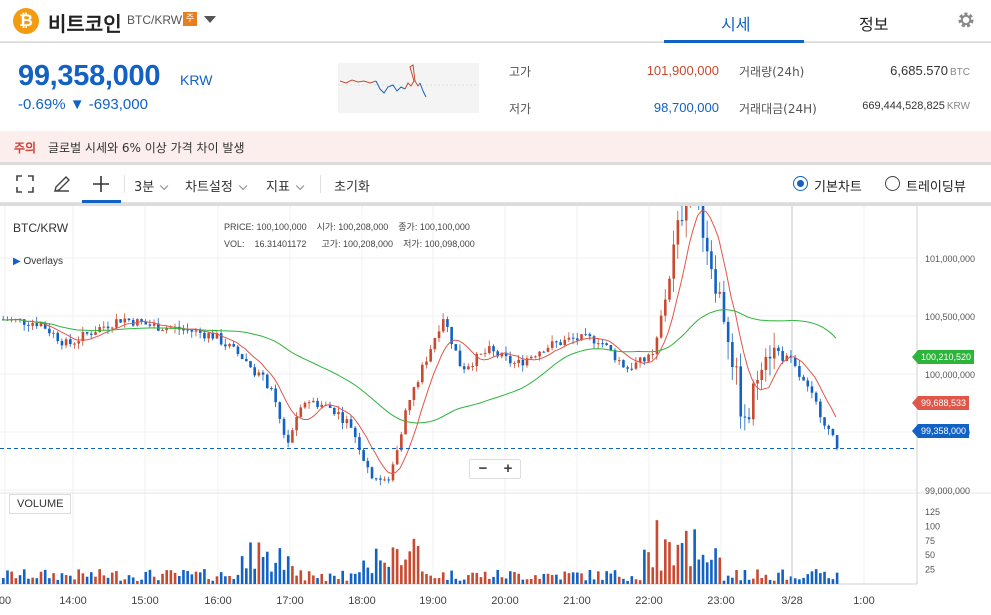 This screenshot has width=991, height=615. I want to click on fullscreen-icon, so click(25, 184).